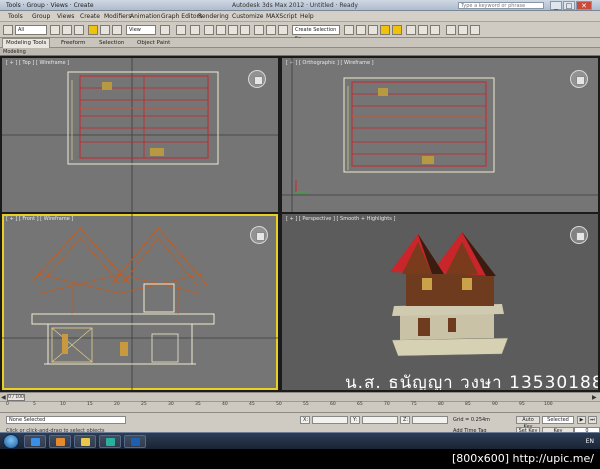  I want to click on undo-icon, so click(8, 30).